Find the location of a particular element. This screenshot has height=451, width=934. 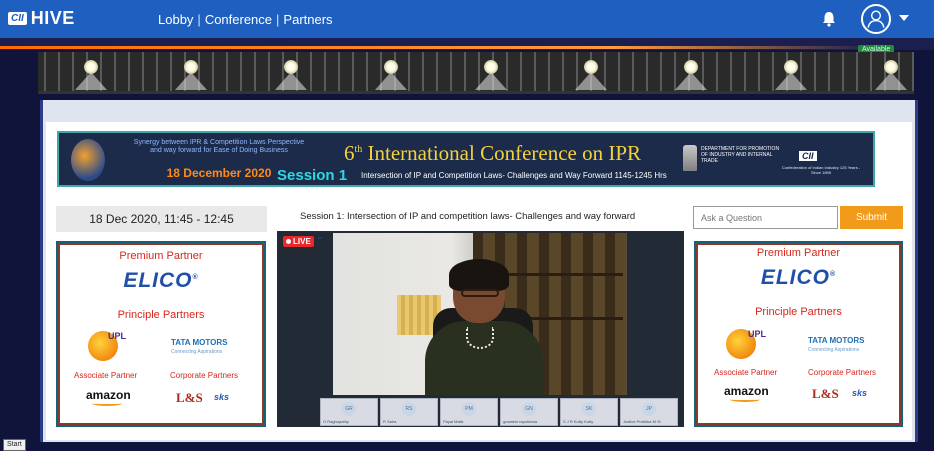

logo-text: HIVE is located at coordinates (52, 18).